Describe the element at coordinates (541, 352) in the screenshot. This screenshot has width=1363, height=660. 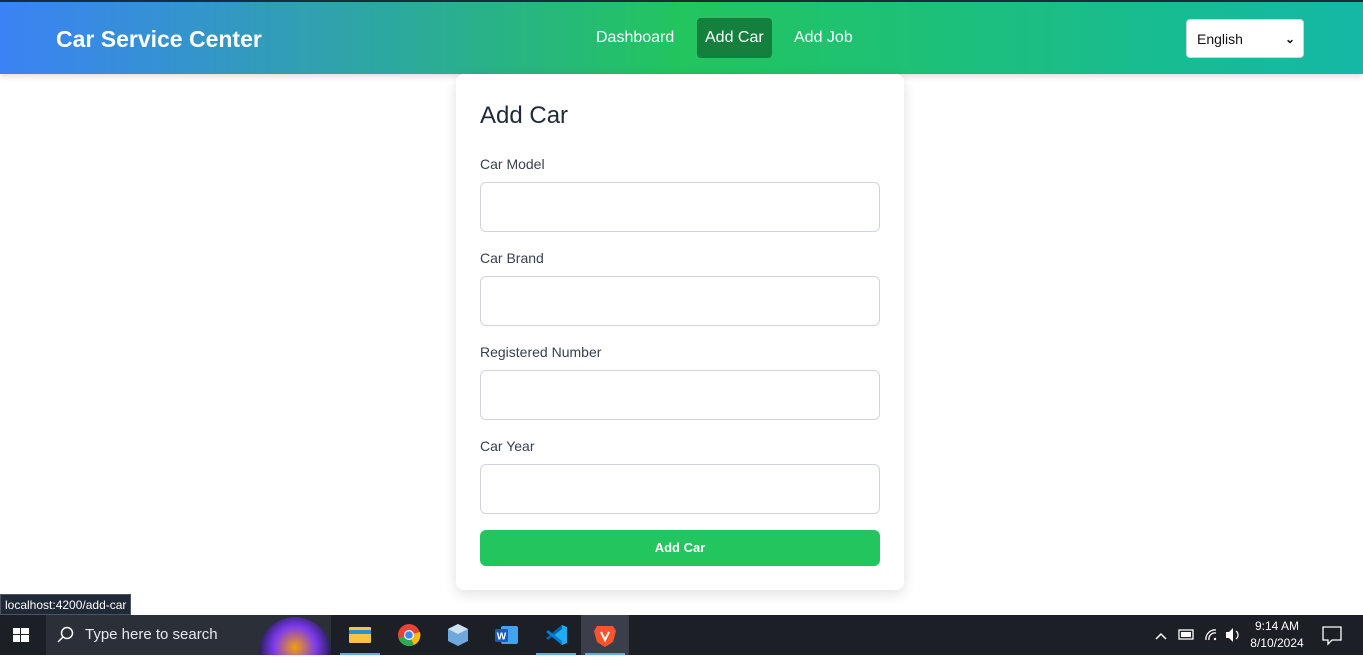
I see `registered-number-label: Registered Number` at that location.